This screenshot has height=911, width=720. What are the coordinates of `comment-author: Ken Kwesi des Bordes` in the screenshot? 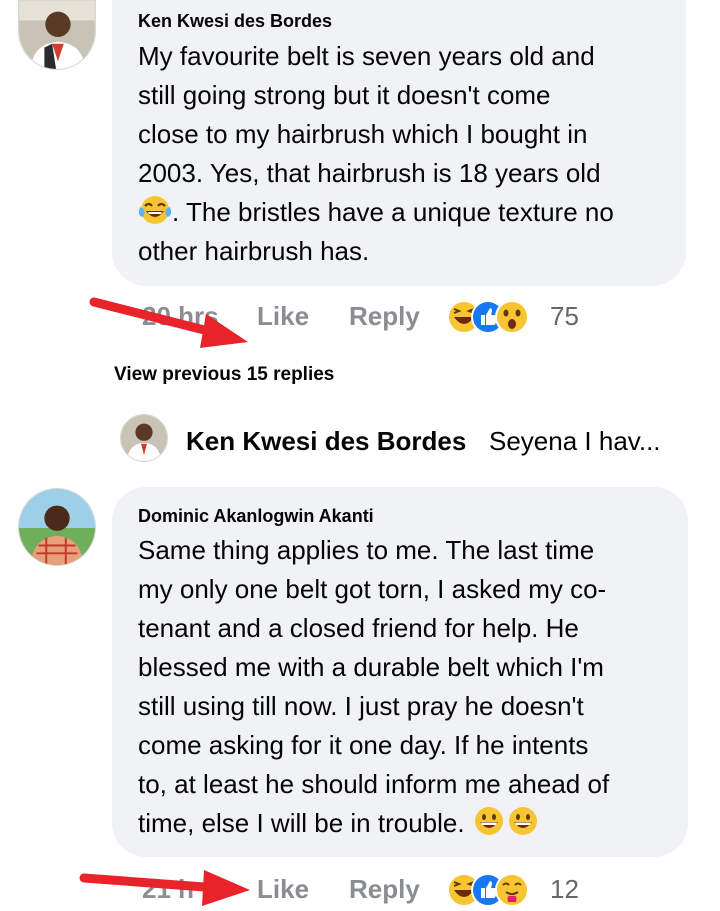 It's located at (235, 21).